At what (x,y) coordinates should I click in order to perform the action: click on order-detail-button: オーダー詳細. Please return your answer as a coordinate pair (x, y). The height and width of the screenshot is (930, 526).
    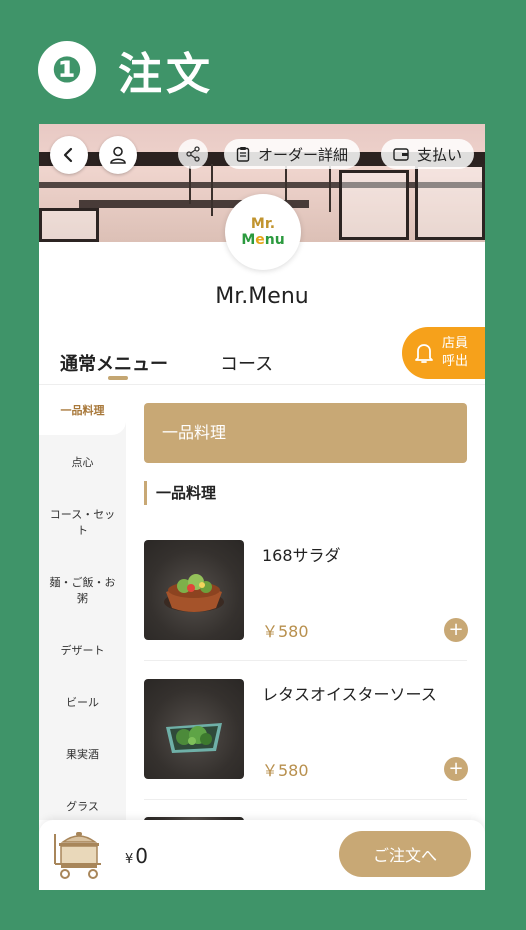
    Looking at the image, I should click on (292, 154).